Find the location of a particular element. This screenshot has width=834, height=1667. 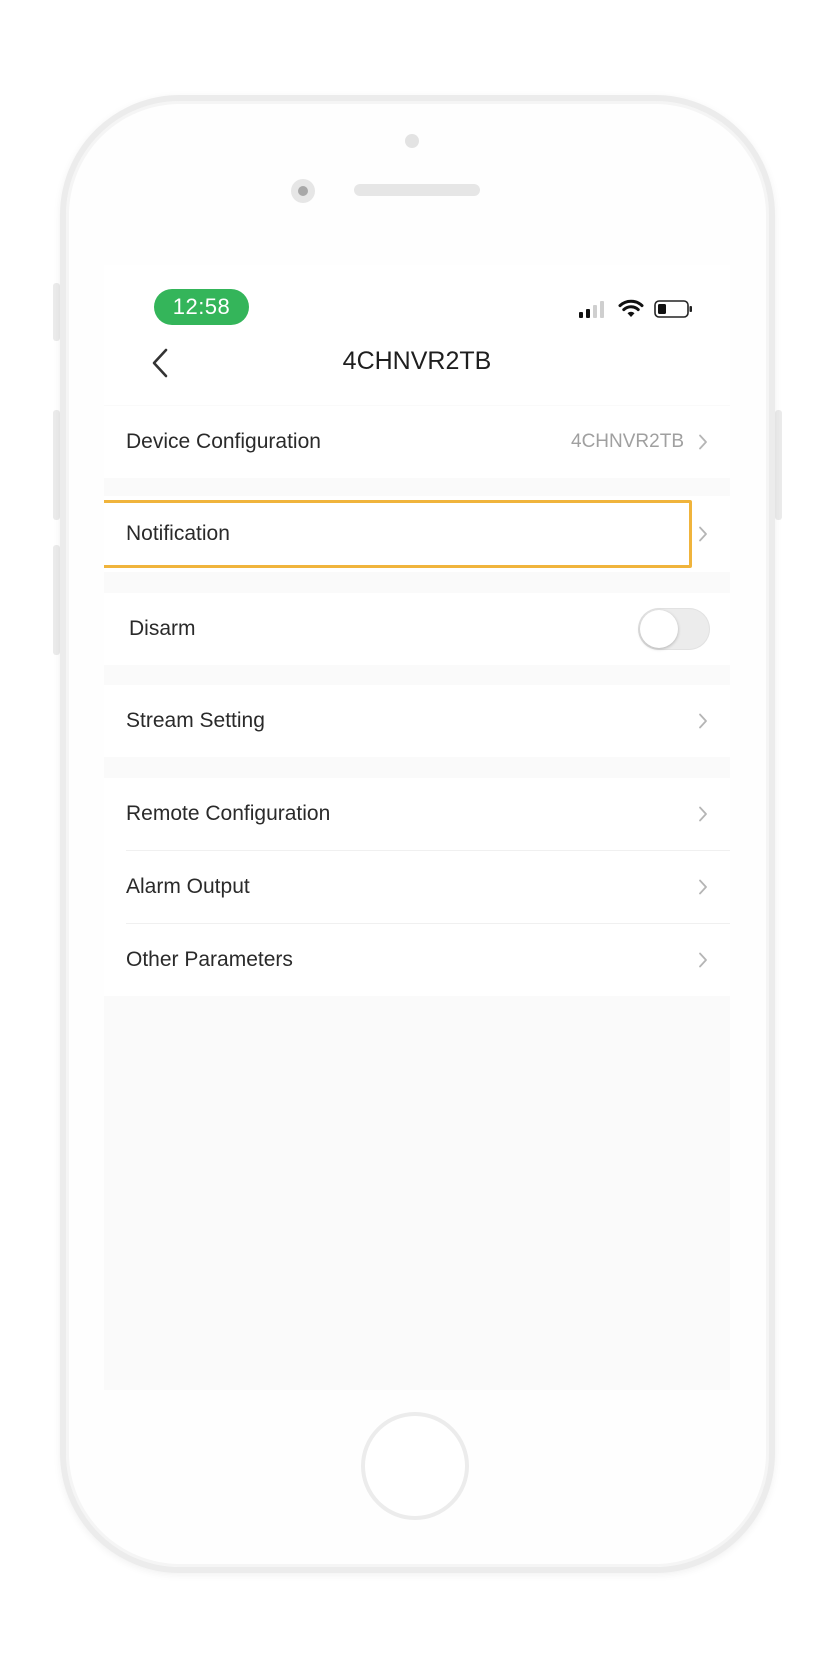

other-parameters-row: Other Parameters is located at coordinates (417, 960).